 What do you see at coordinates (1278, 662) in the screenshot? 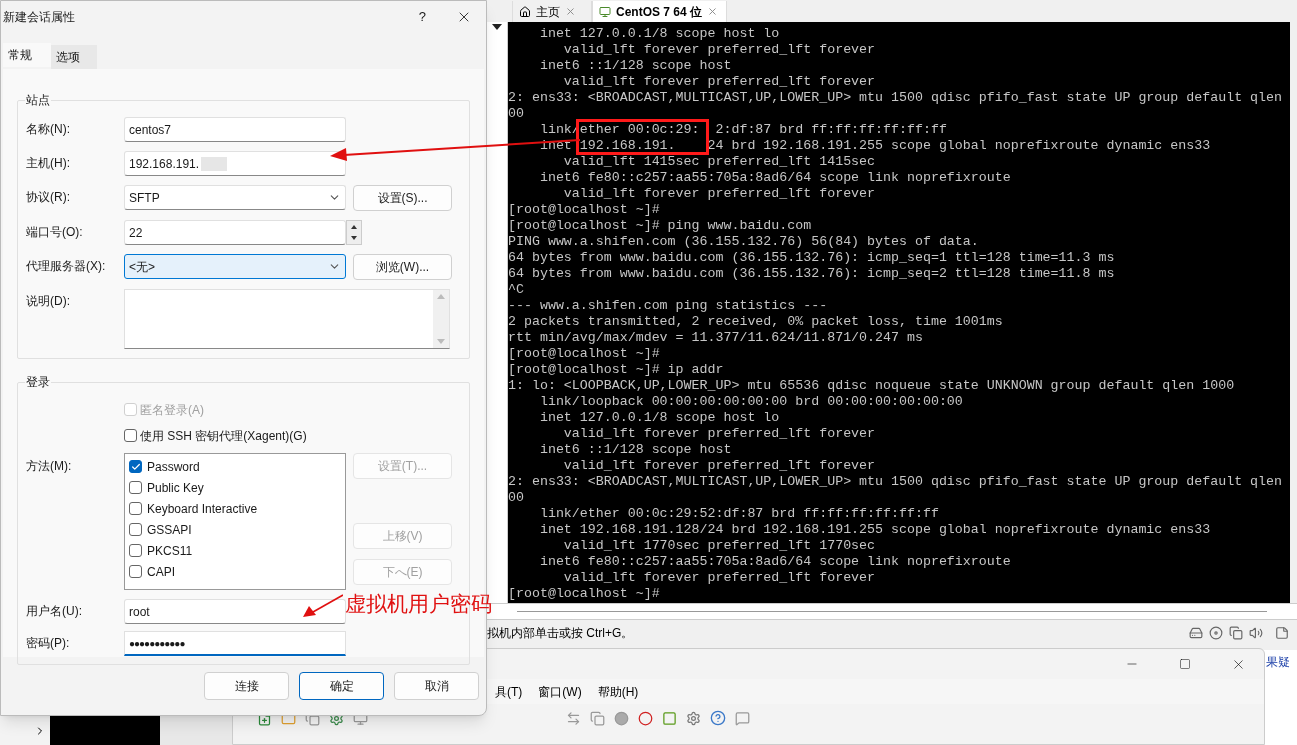
I see `side-link: 果疑` at bounding box center [1278, 662].